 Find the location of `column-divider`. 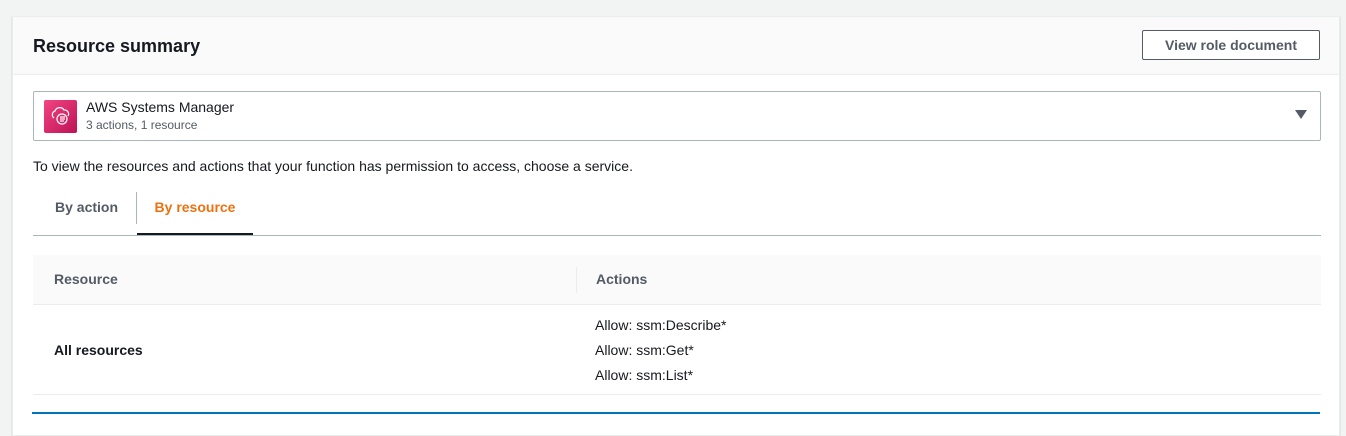

column-divider is located at coordinates (576, 280).